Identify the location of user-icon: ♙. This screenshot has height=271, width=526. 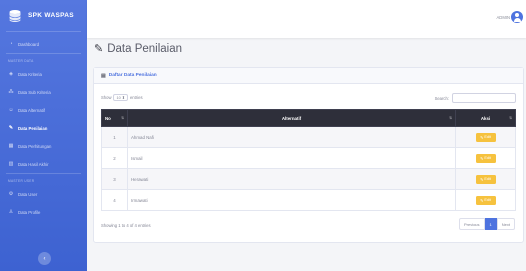
(11, 212).